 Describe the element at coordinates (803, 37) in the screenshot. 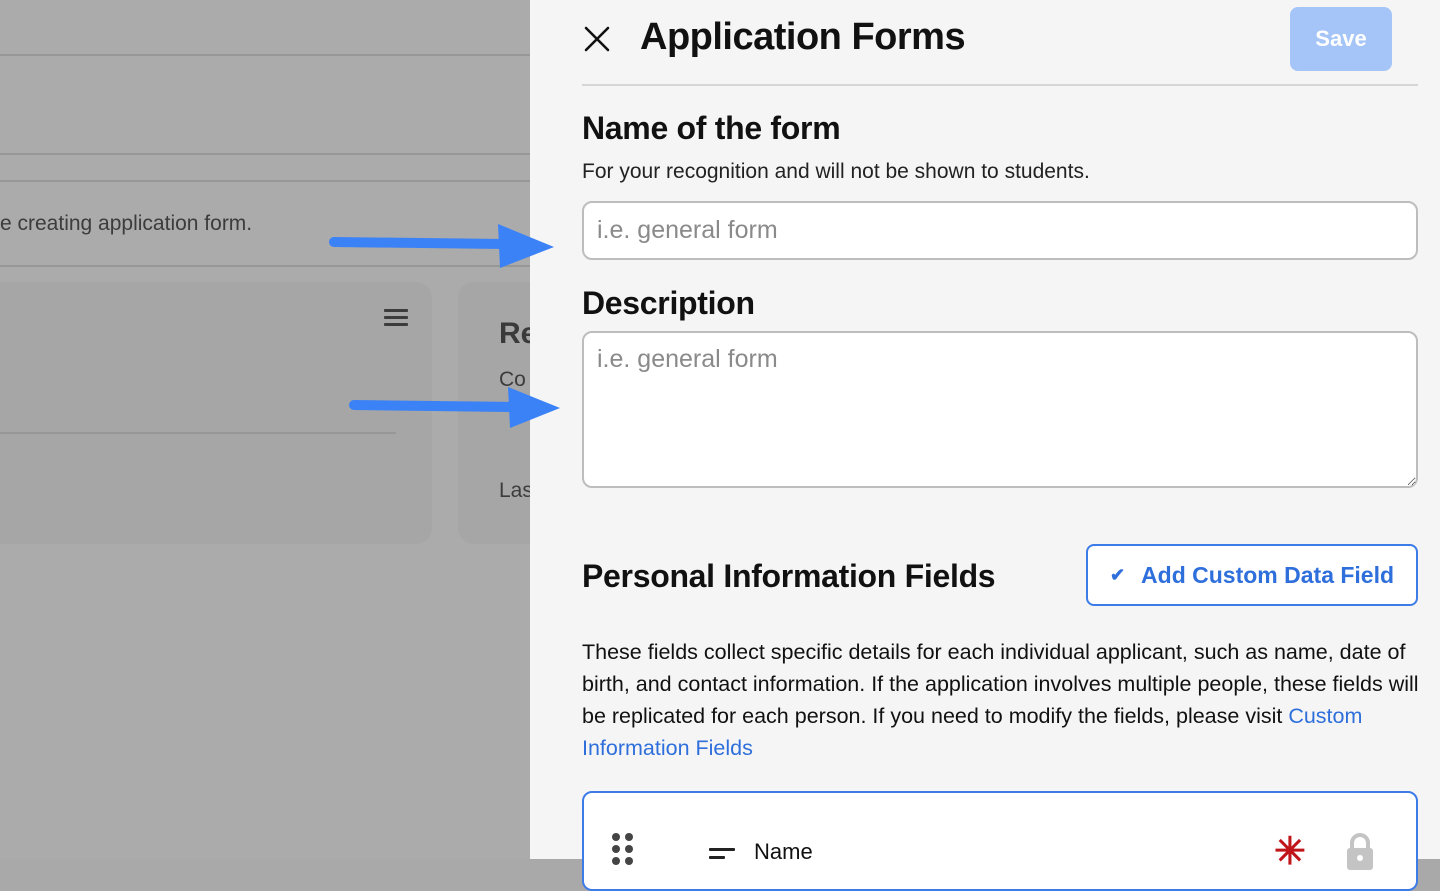

I see `panel-title: Application Forms` at that location.